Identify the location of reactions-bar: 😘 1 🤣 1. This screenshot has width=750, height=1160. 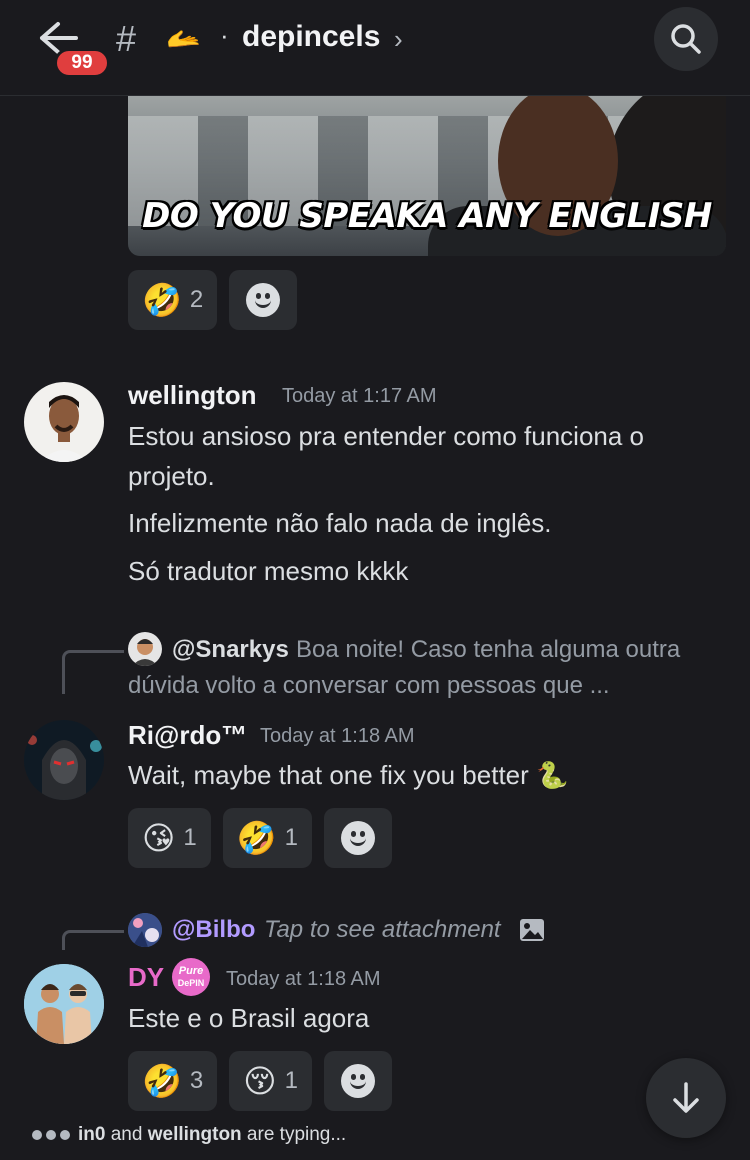
(260, 838).